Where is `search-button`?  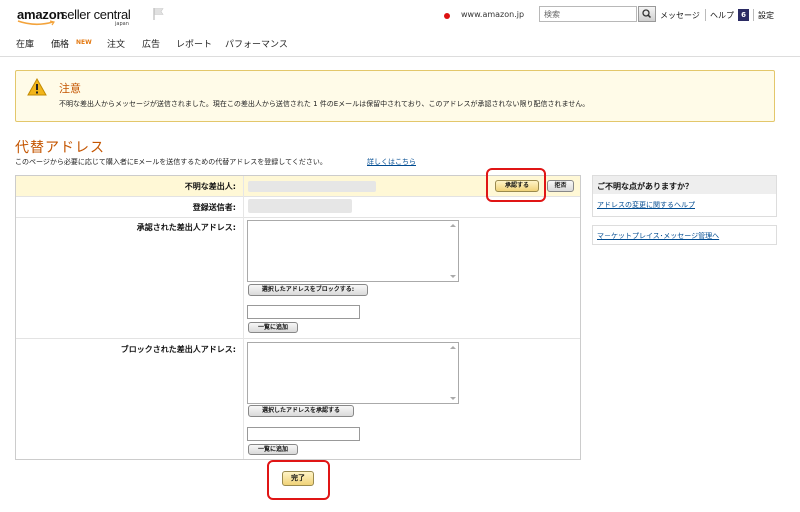 search-button is located at coordinates (647, 14).